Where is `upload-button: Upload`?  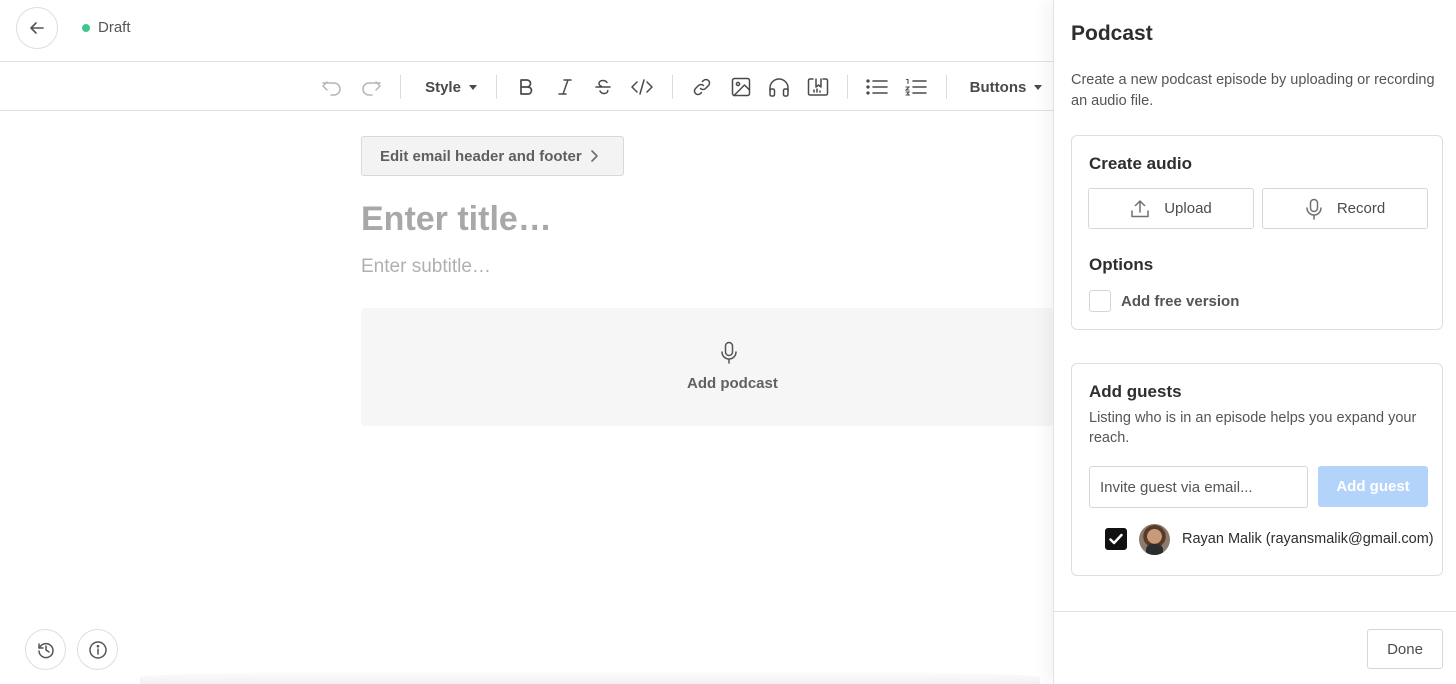 upload-button: Upload is located at coordinates (1171, 208).